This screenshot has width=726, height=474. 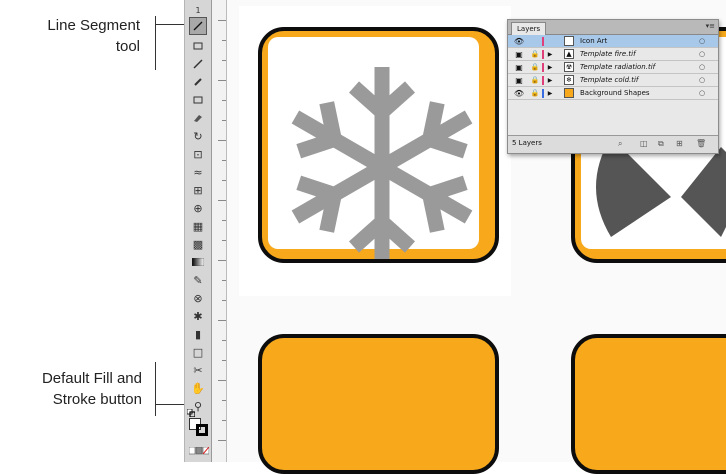 I want to click on layer-count: 5 Layers, so click(x=527, y=143).